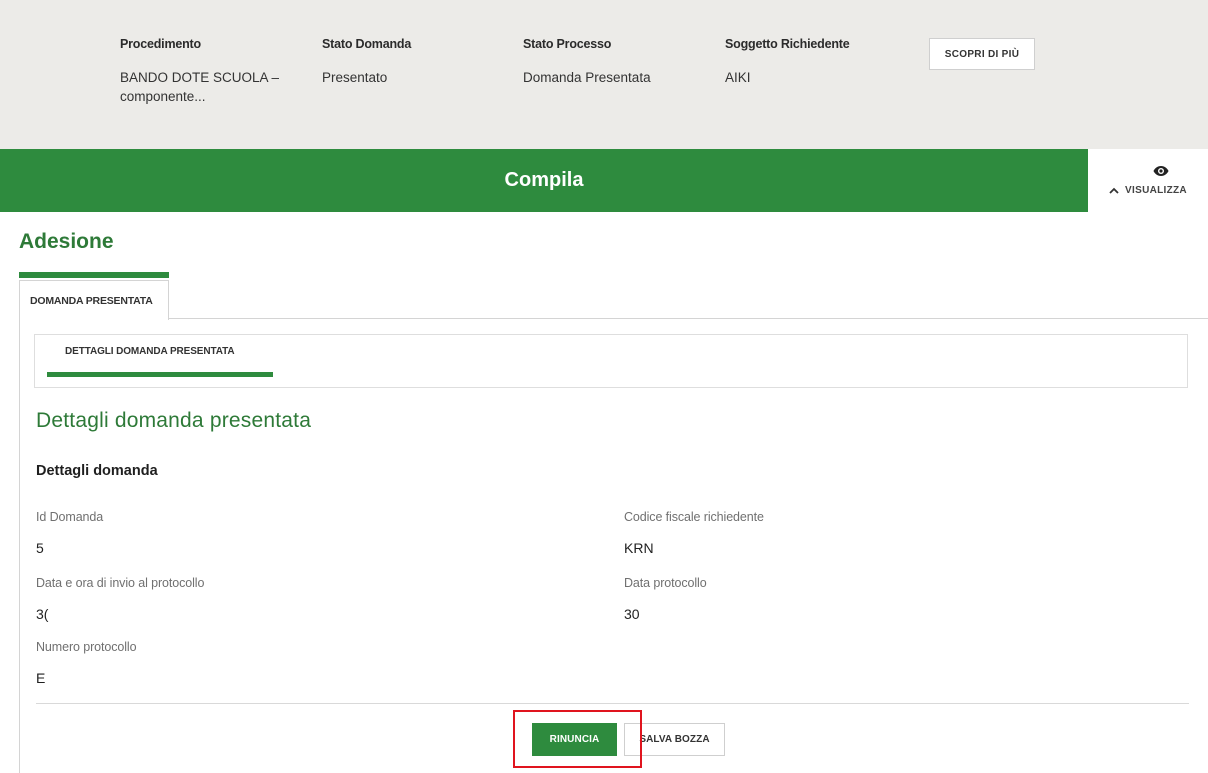 This screenshot has height=773, width=1208. What do you see at coordinates (574, 739) in the screenshot?
I see `rinuncia-button: RINUNCIA` at bounding box center [574, 739].